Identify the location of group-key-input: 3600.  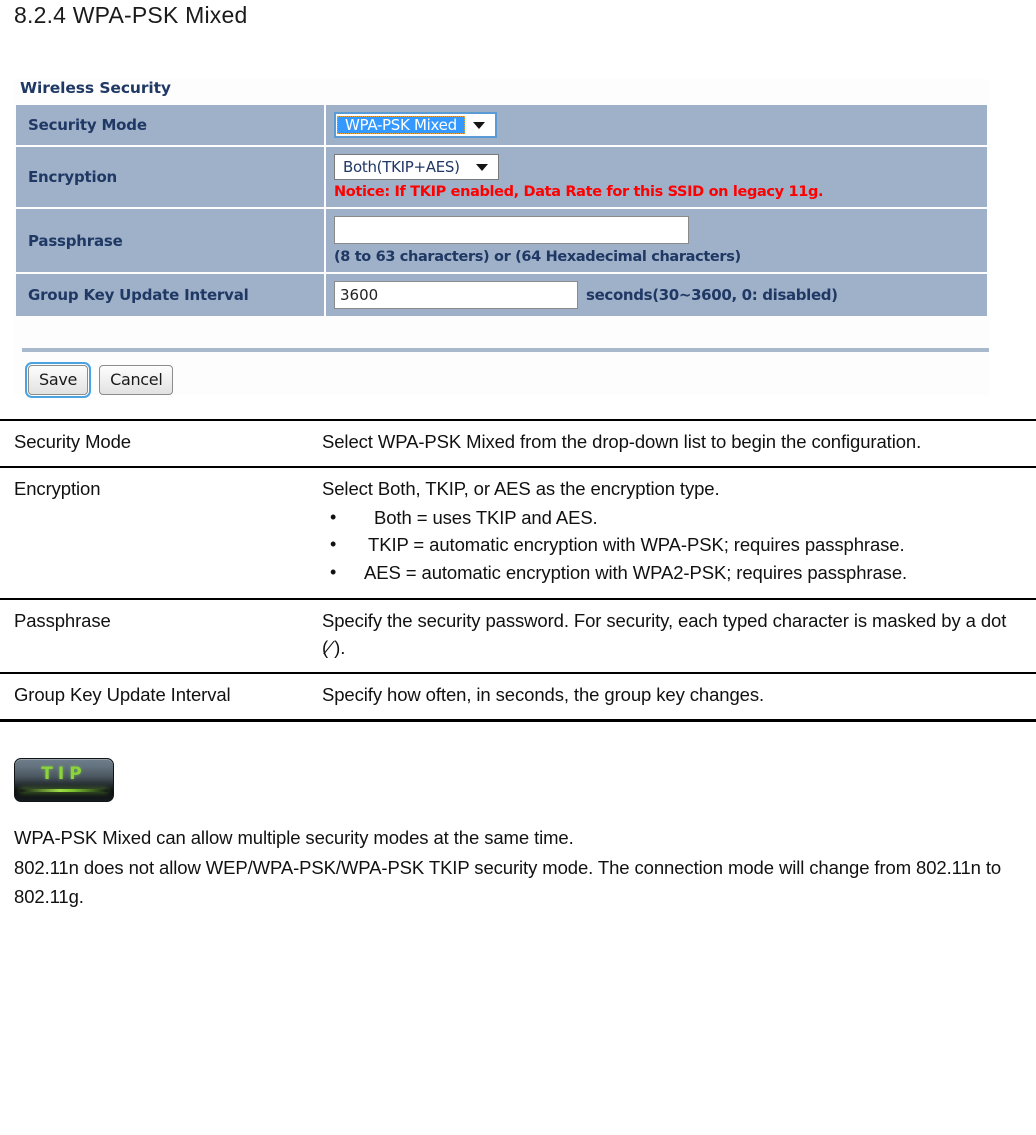
(456, 295).